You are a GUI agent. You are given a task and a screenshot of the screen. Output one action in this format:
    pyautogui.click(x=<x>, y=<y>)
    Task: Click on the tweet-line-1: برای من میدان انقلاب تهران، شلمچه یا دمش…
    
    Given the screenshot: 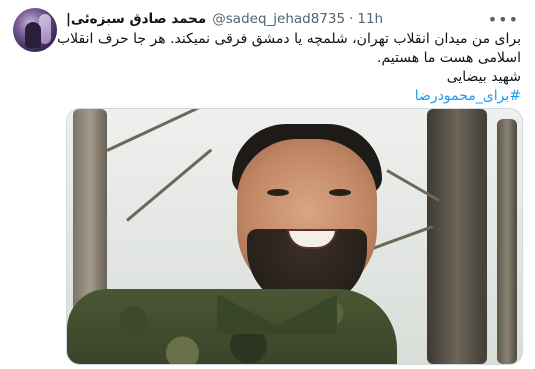 What is the action you would take?
    pyautogui.click(x=288, y=39)
    